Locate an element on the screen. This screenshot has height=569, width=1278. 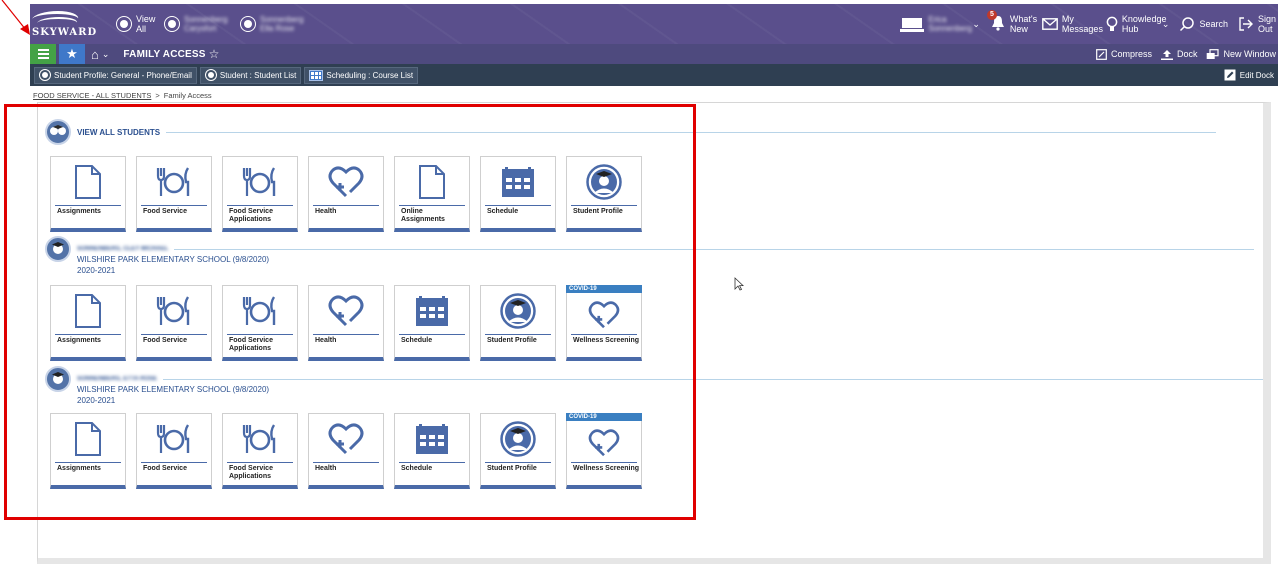
envelope-icon is located at coordinates (1050, 24).